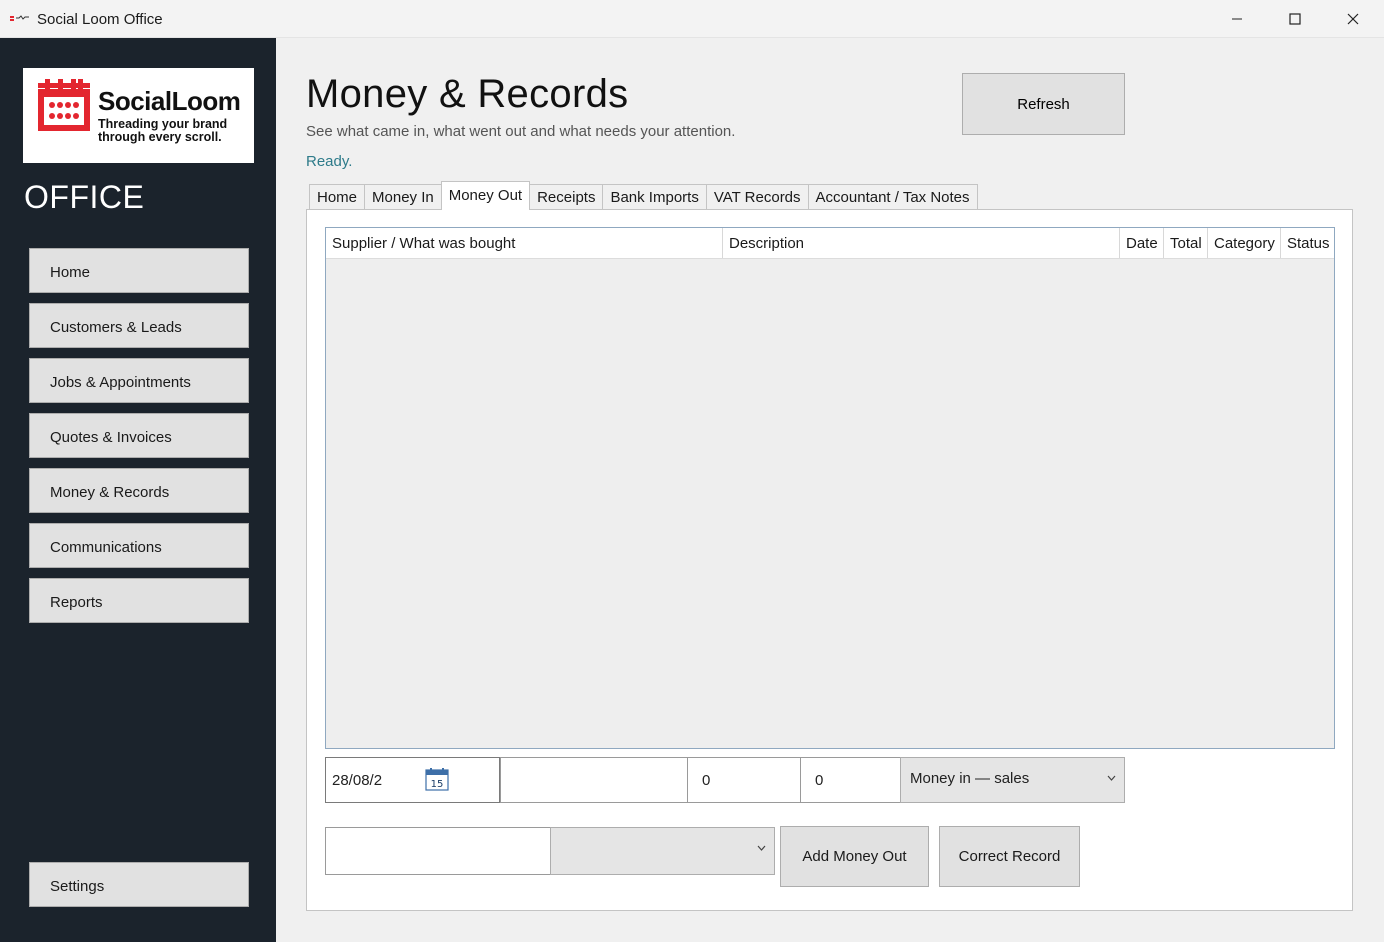  What do you see at coordinates (467, 94) in the screenshot?
I see `page-title: Money & Records` at bounding box center [467, 94].